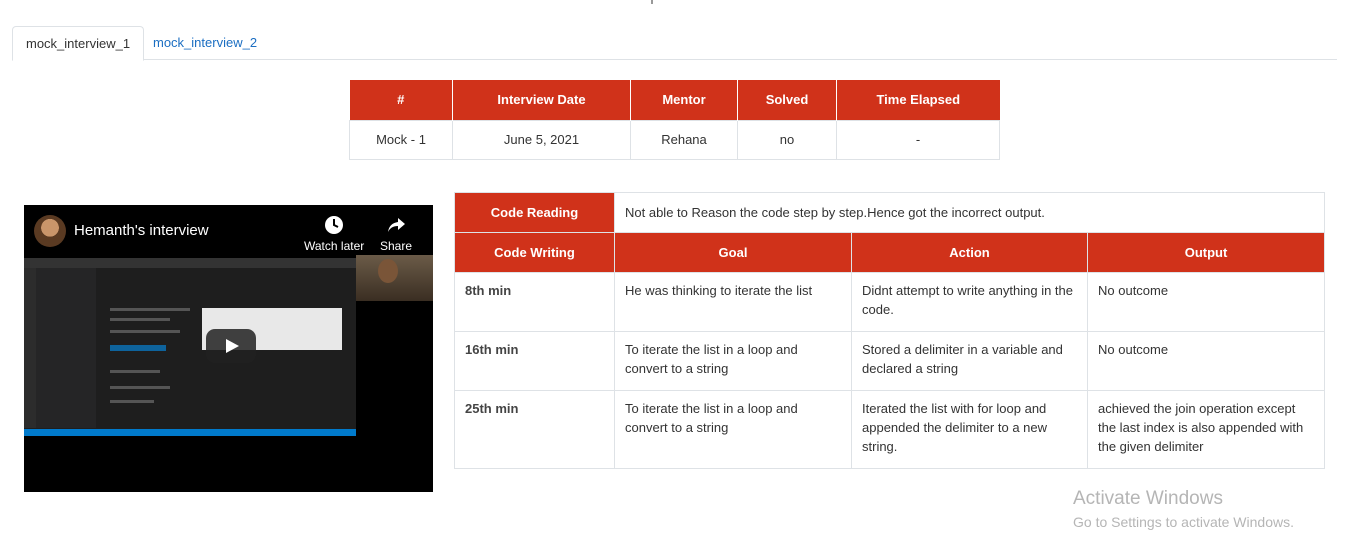  Describe the element at coordinates (918, 100) in the screenshot. I see `header-time-elapsed: Time Elapsed` at that location.